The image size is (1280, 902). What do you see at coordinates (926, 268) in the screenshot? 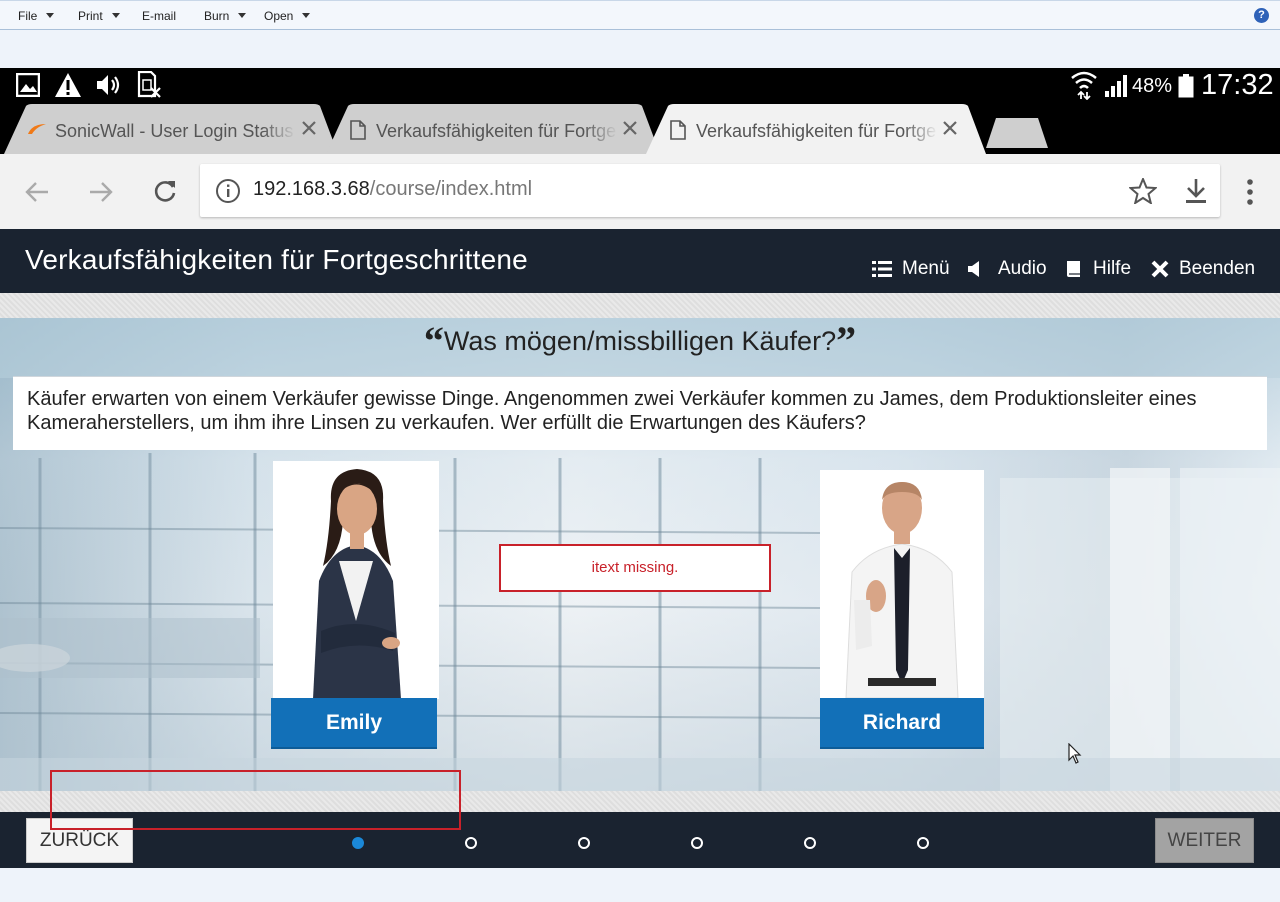
I see `menu-label: Menü` at bounding box center [926, 268].